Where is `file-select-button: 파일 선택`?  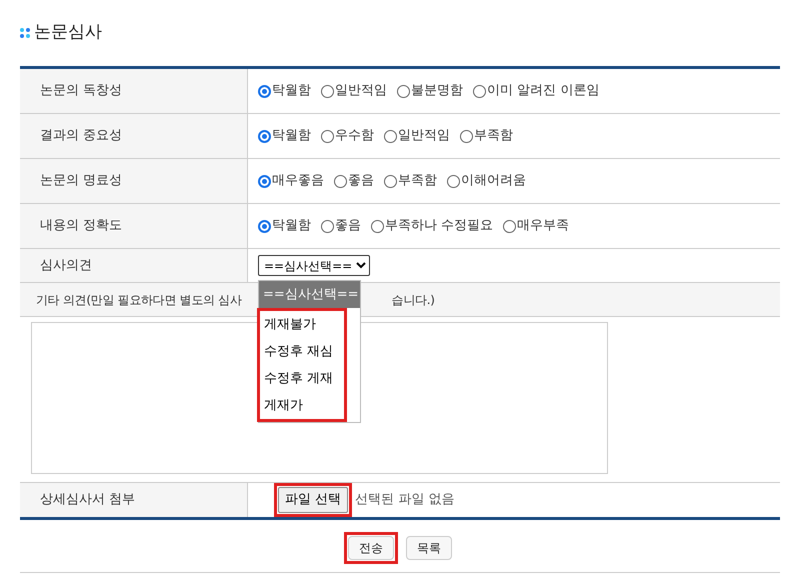
file-select-button: 파일 선택 is located at coordinates (313, 500).